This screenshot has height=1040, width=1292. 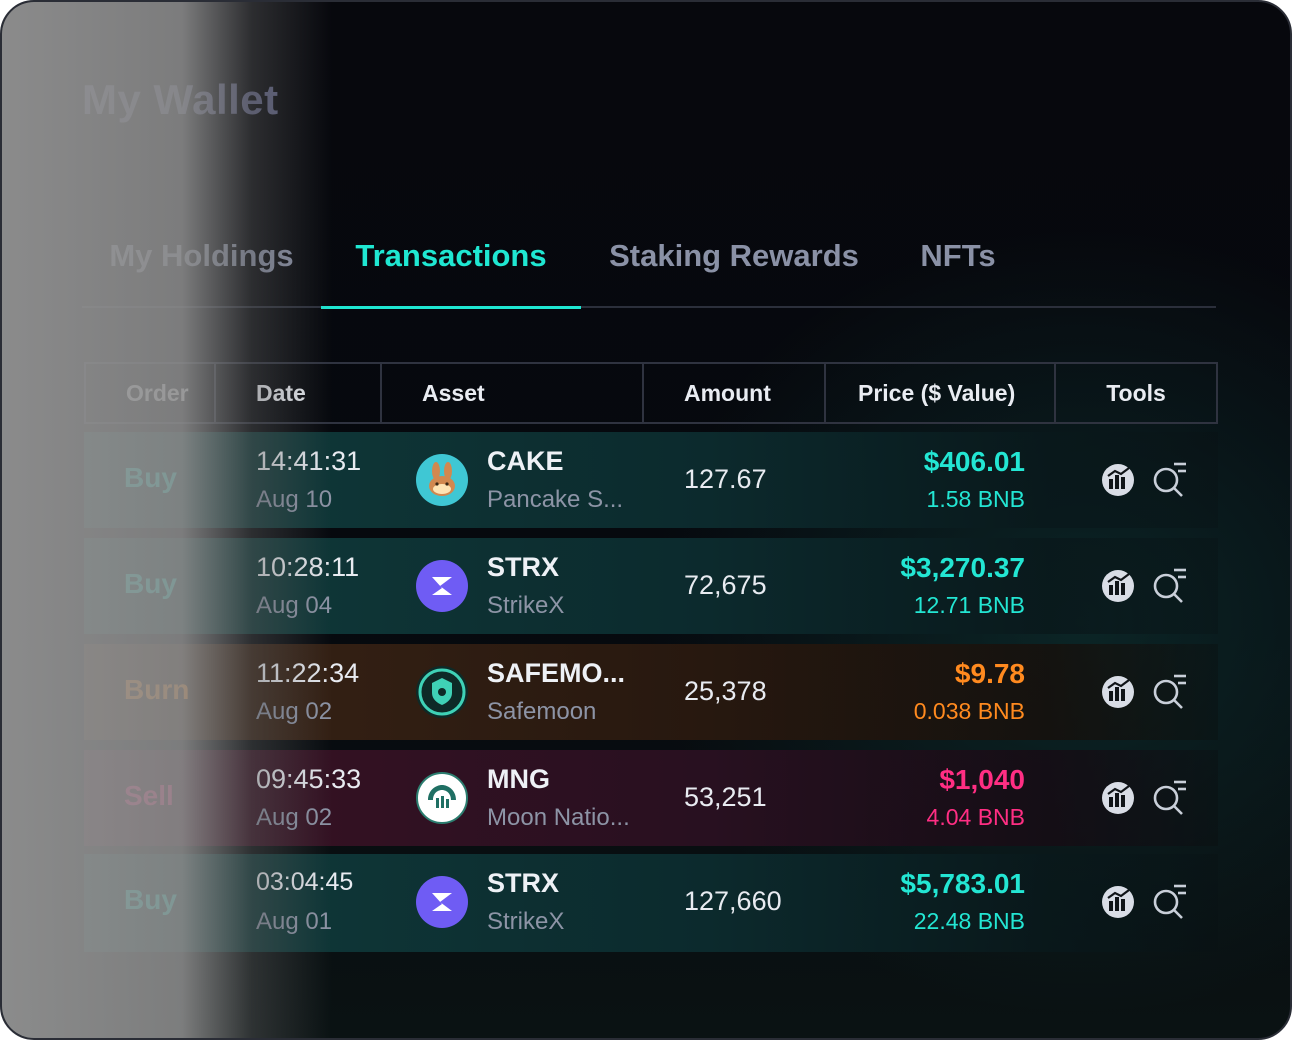 What do you see at coordinates (294, 605) in the screenshot?
I see `tx-date: Aug 04` at bounding box center [294, 605].